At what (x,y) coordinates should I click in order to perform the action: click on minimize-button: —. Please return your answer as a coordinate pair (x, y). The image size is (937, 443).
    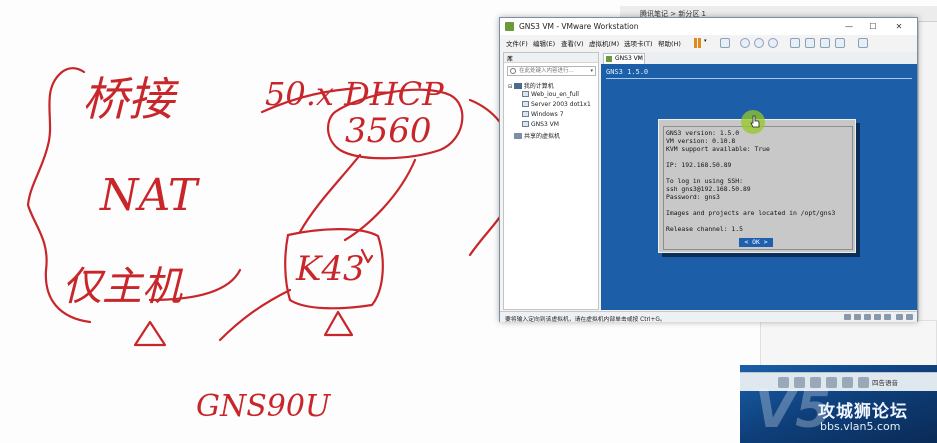
    Looking at the image, I should click on (849, 26).